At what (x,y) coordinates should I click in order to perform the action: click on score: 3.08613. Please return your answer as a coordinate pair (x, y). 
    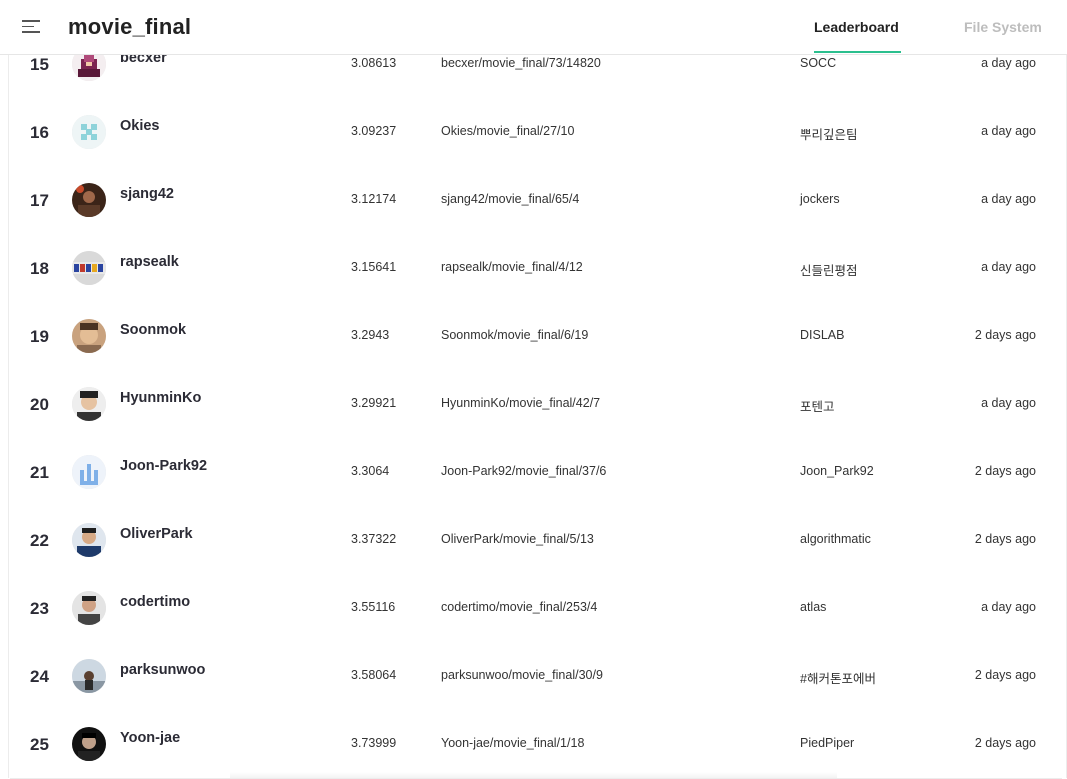
    Looking at the image, I should click on (374, 63).